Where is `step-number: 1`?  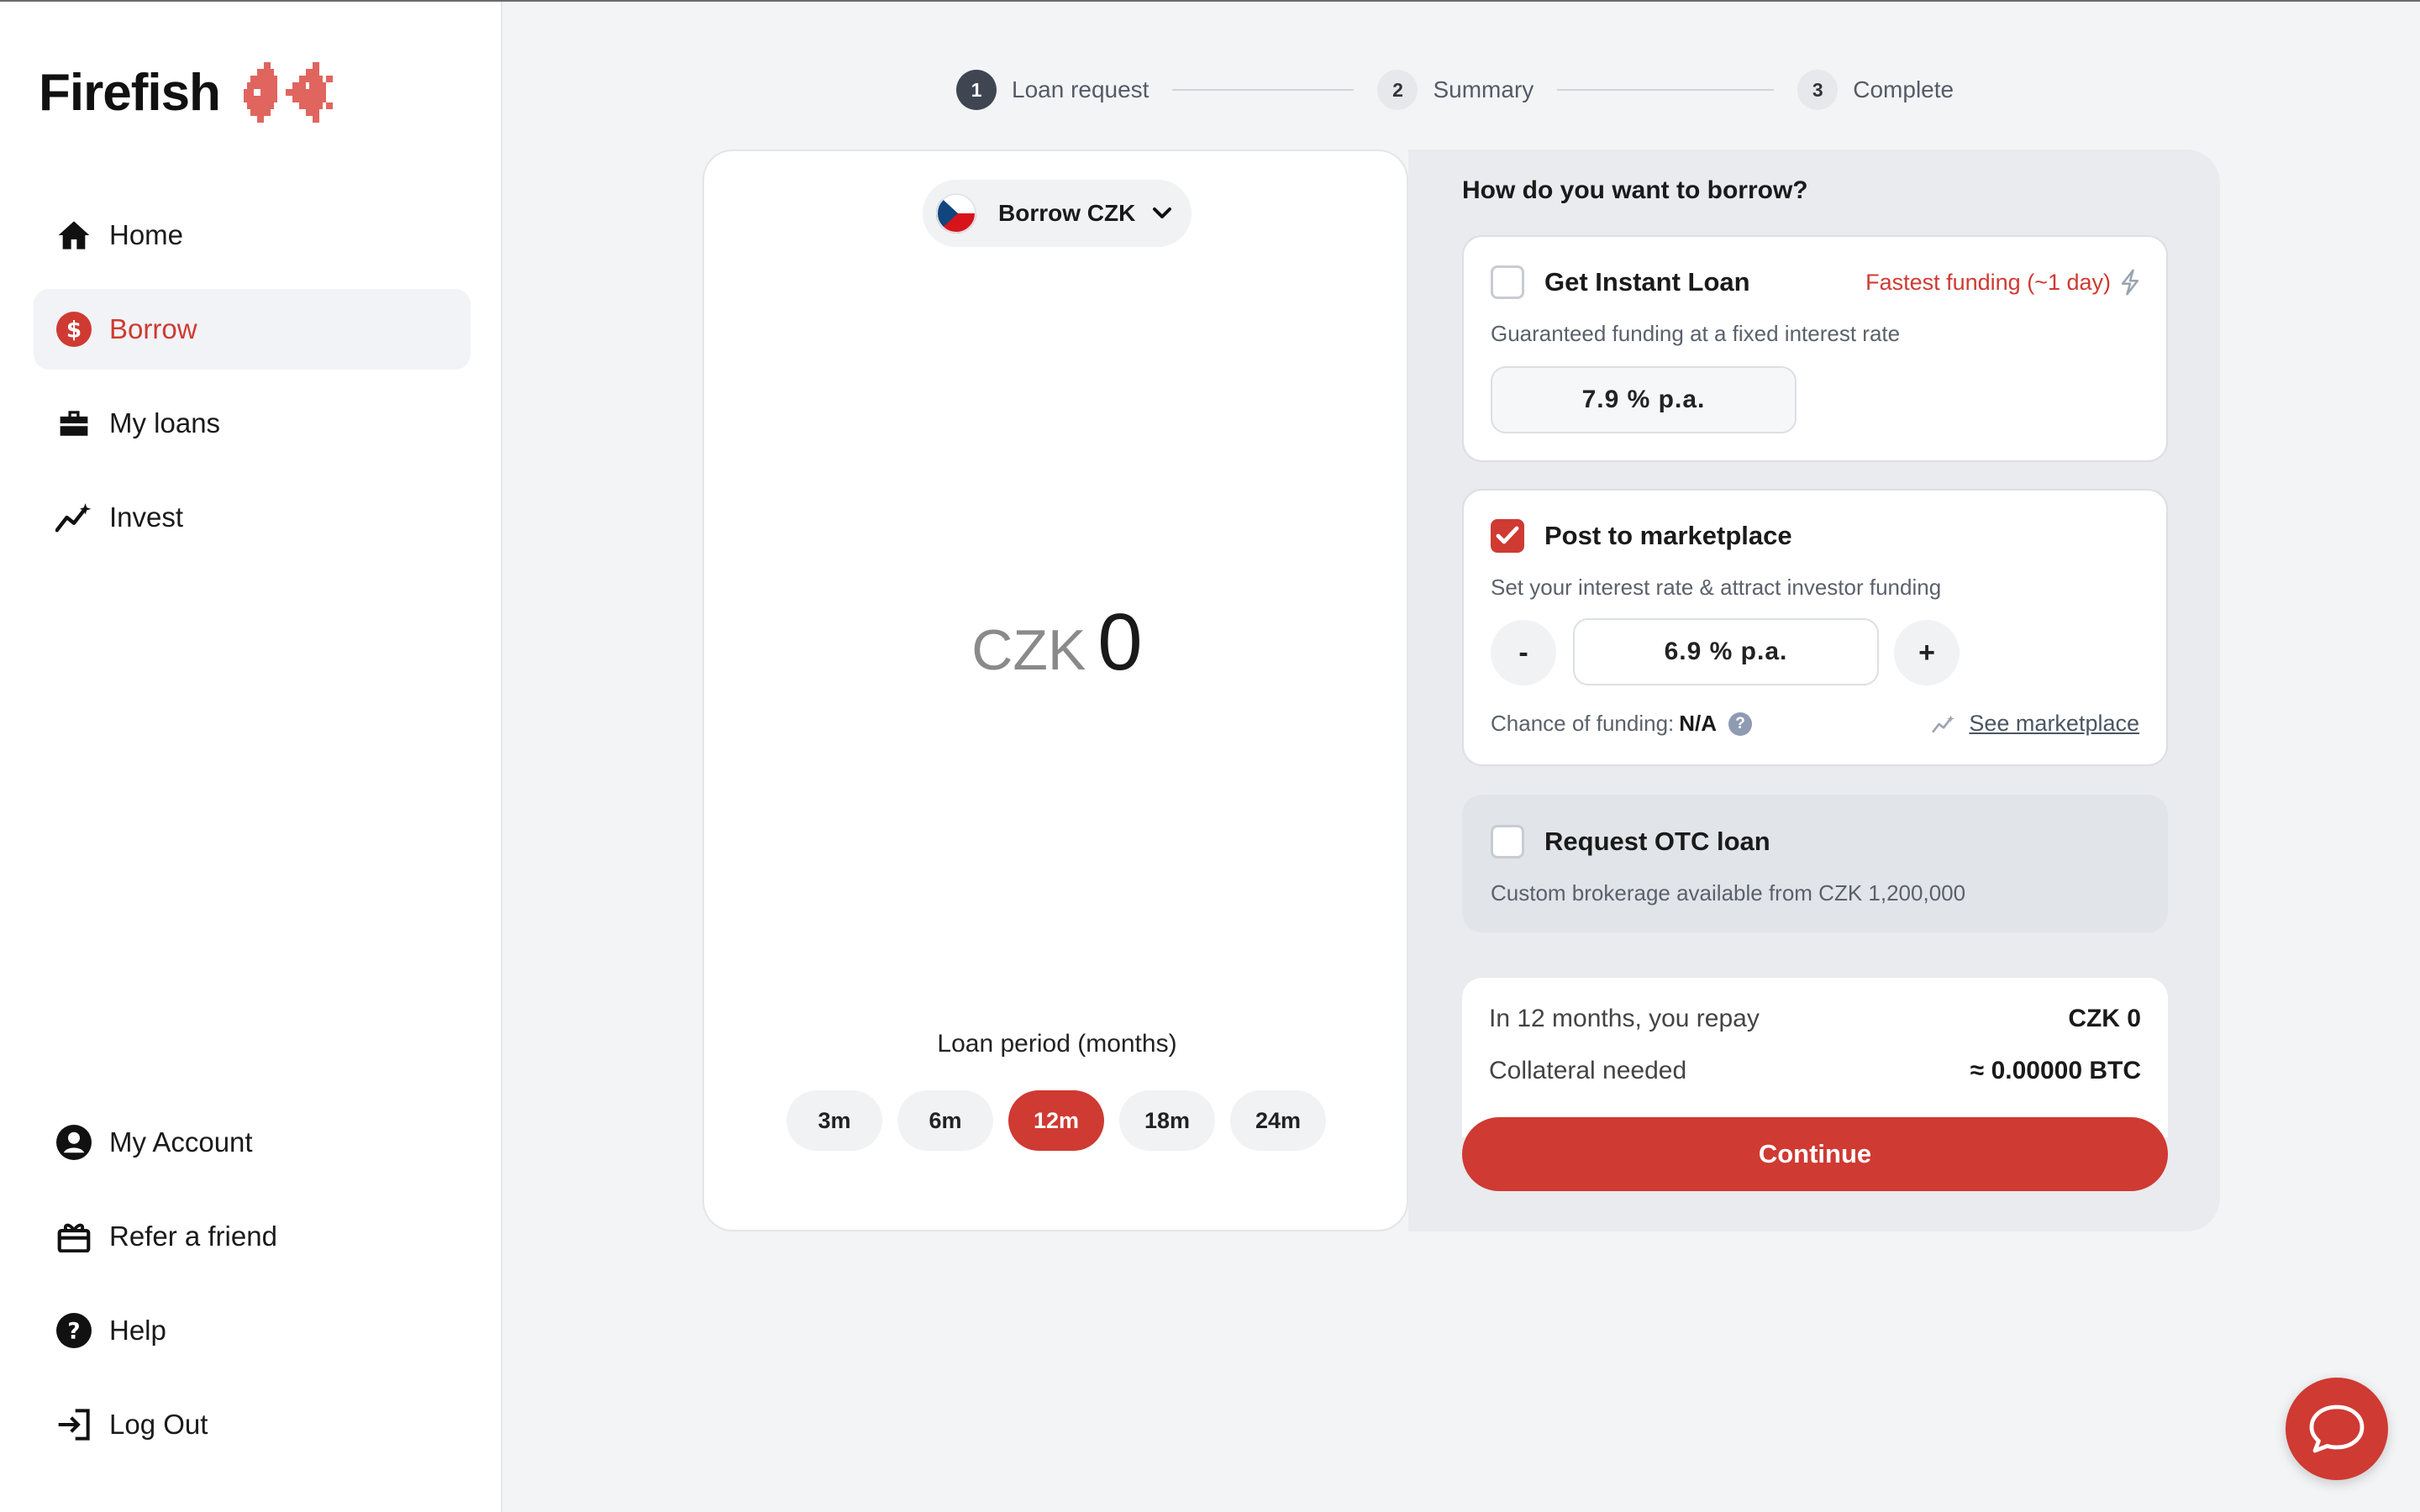 step-number: 1 is located at coordinates (976, 90).